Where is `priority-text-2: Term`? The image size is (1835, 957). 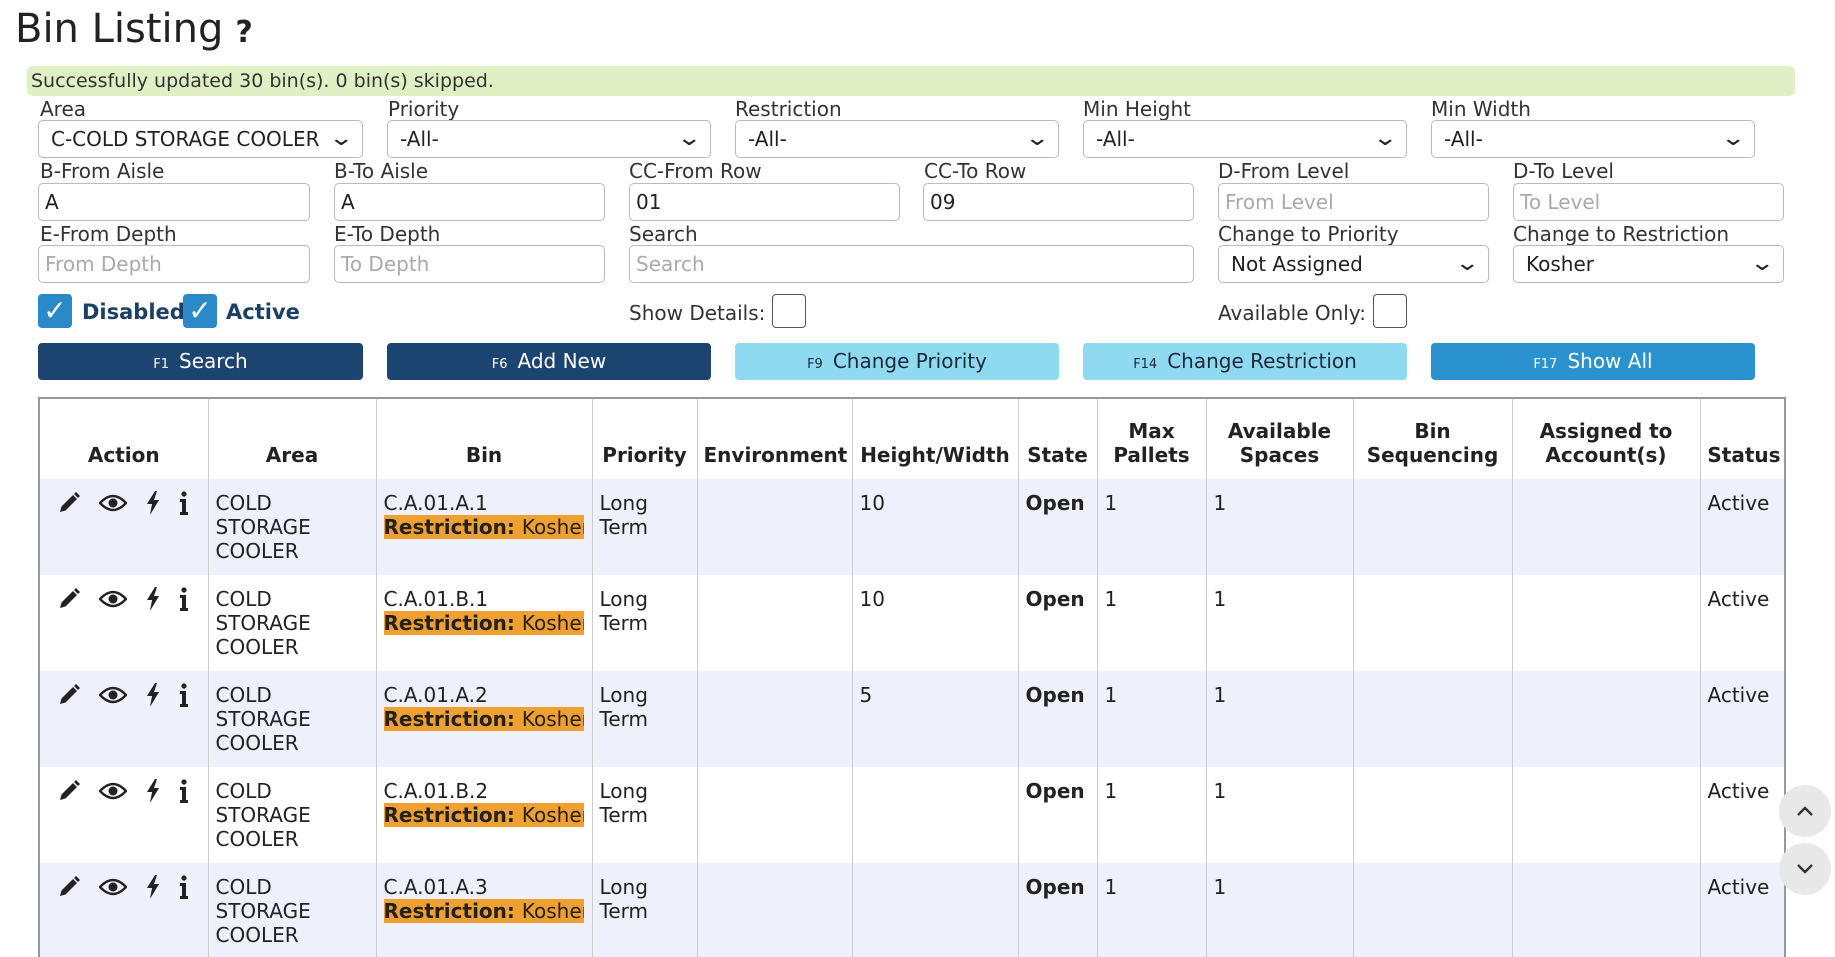
priority-text-2: Term is located at coordinates (623, 719).